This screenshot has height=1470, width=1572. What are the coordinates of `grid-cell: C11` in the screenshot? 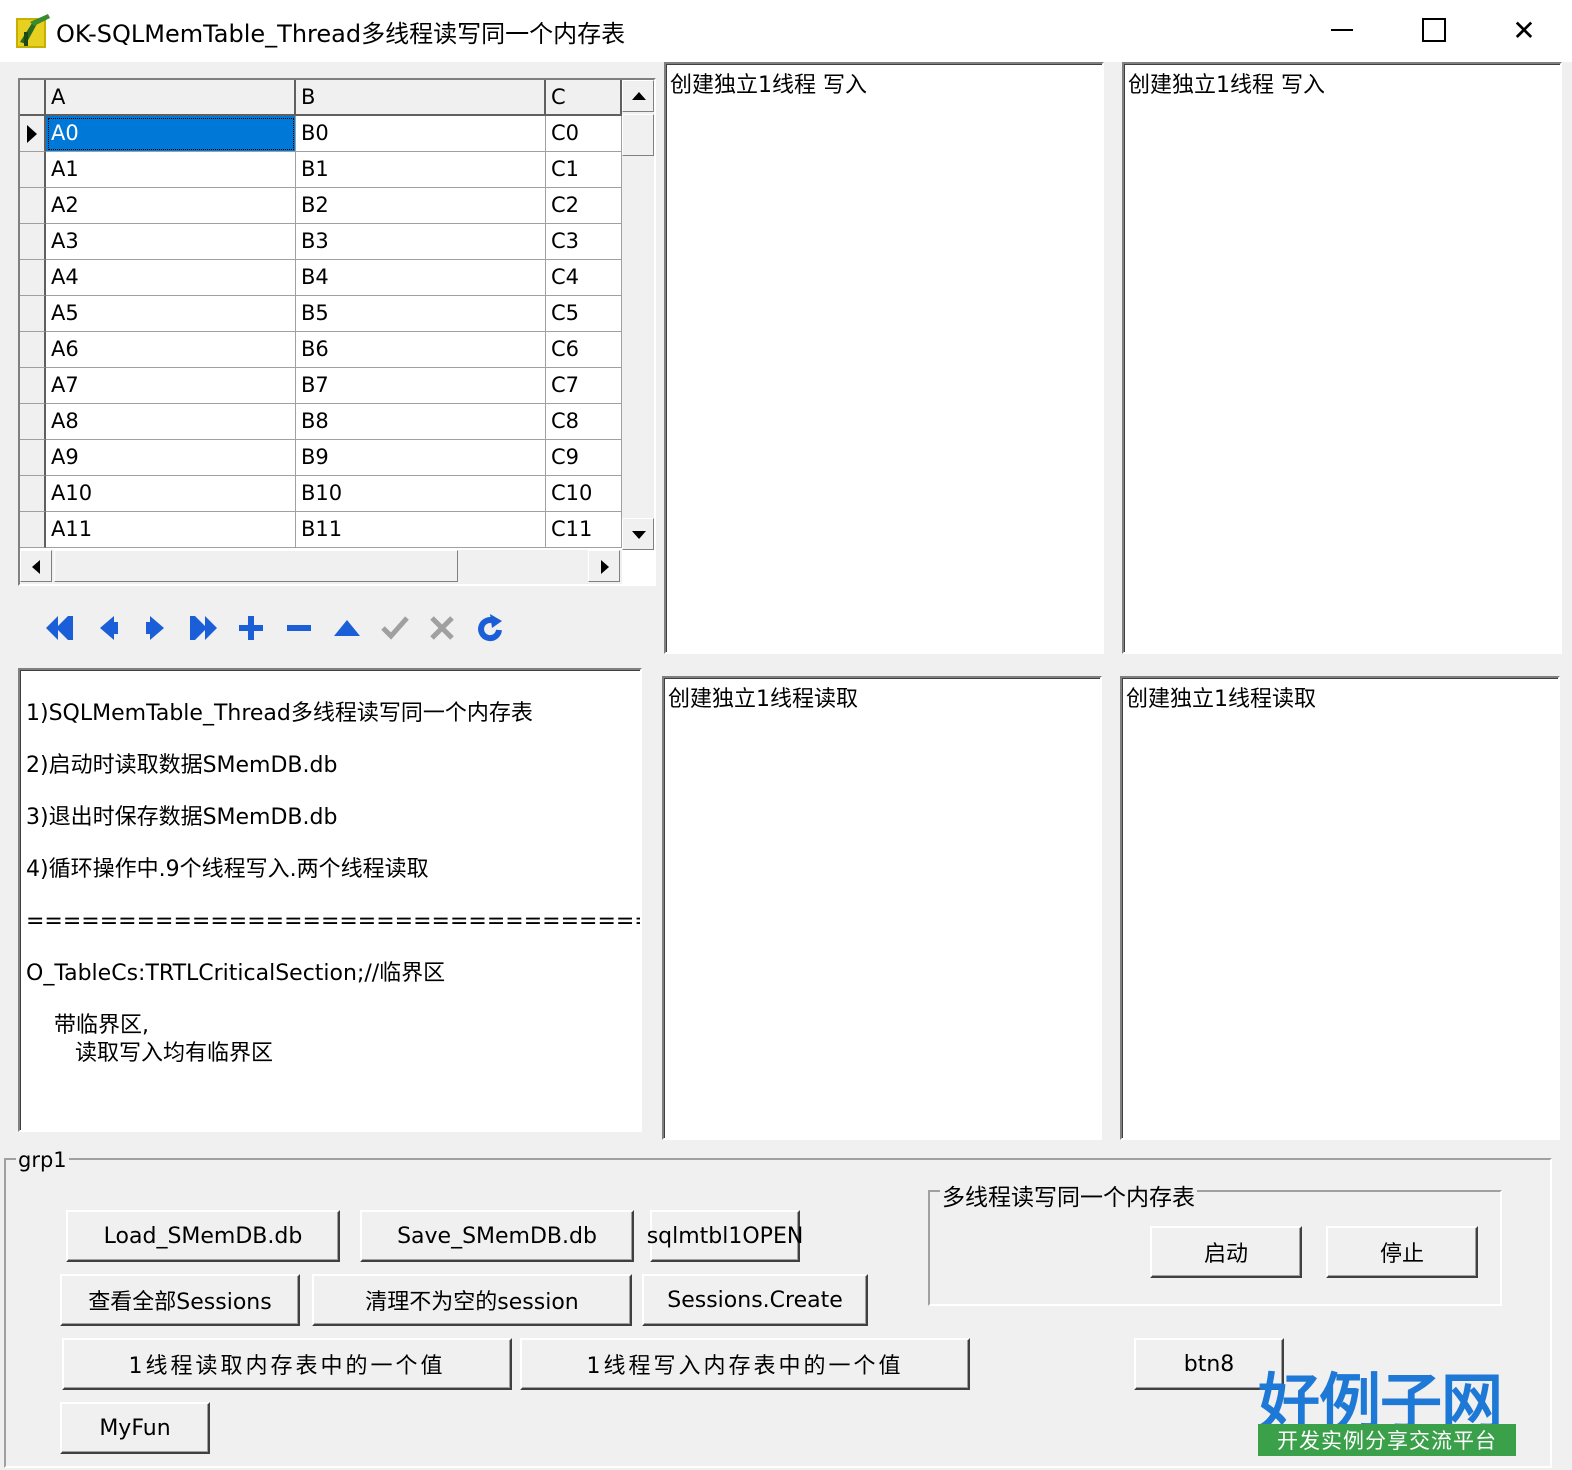 It's located at (584, 530).